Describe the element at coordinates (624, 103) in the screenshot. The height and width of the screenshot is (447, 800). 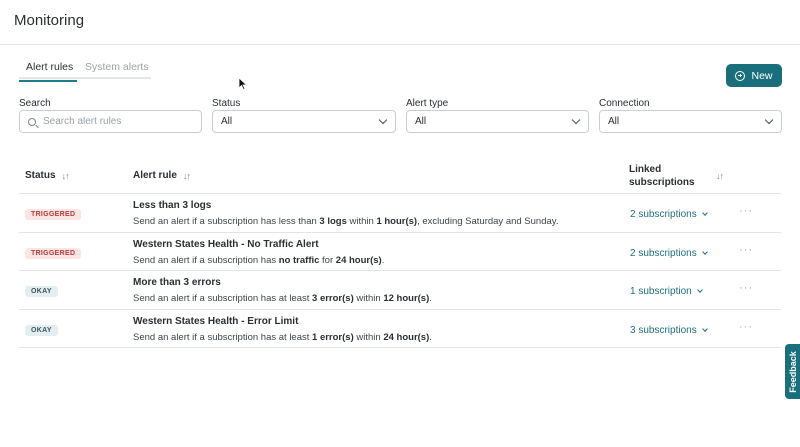
I see `connection-filter-label: Connection` at that location.